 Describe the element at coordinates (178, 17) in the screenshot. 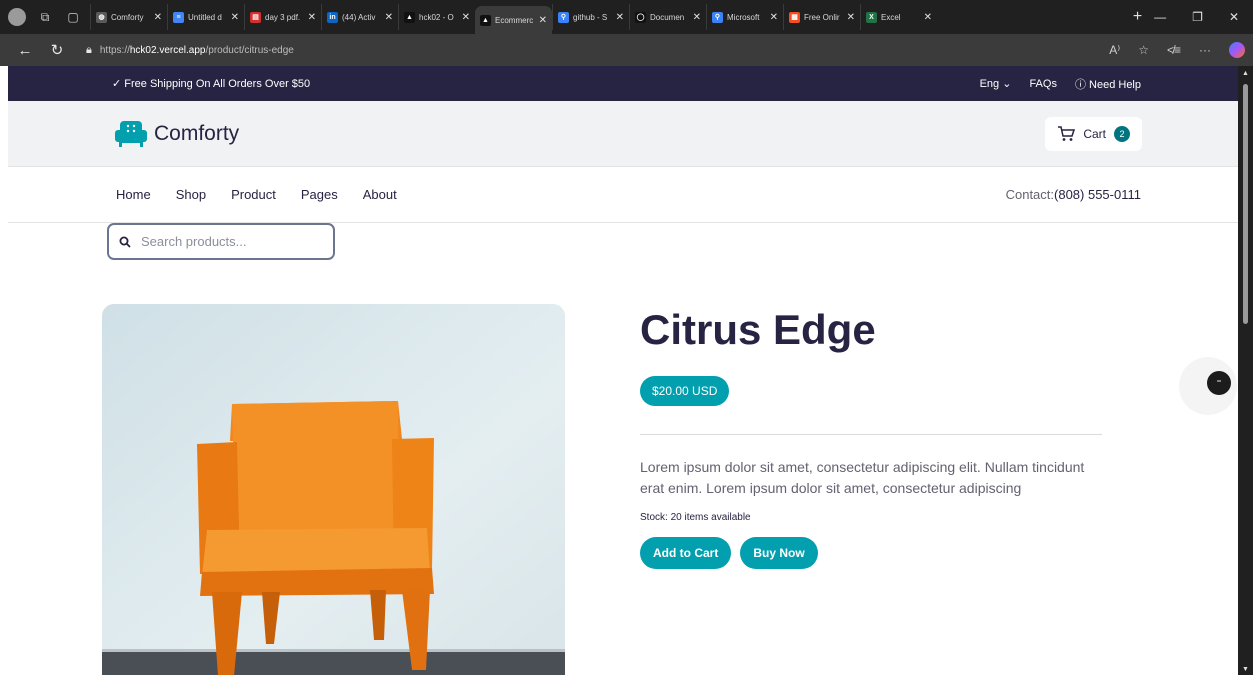

I see `docs-icon: ≡` at that location.